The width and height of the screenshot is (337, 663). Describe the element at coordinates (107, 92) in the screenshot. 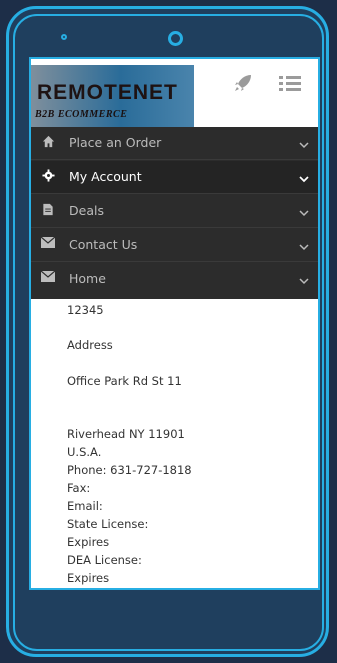

I see `logo-title: REMOTENET` at that location.